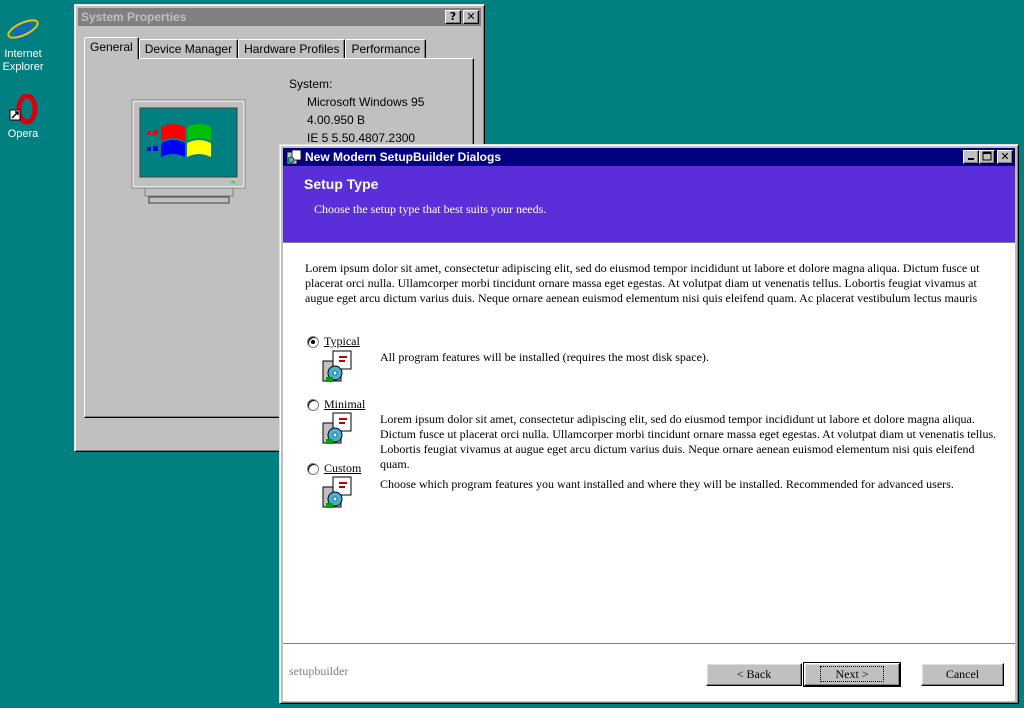 This screenshot has height=708, width=1024. I want to click on minimize-icon, so click(971, 159).